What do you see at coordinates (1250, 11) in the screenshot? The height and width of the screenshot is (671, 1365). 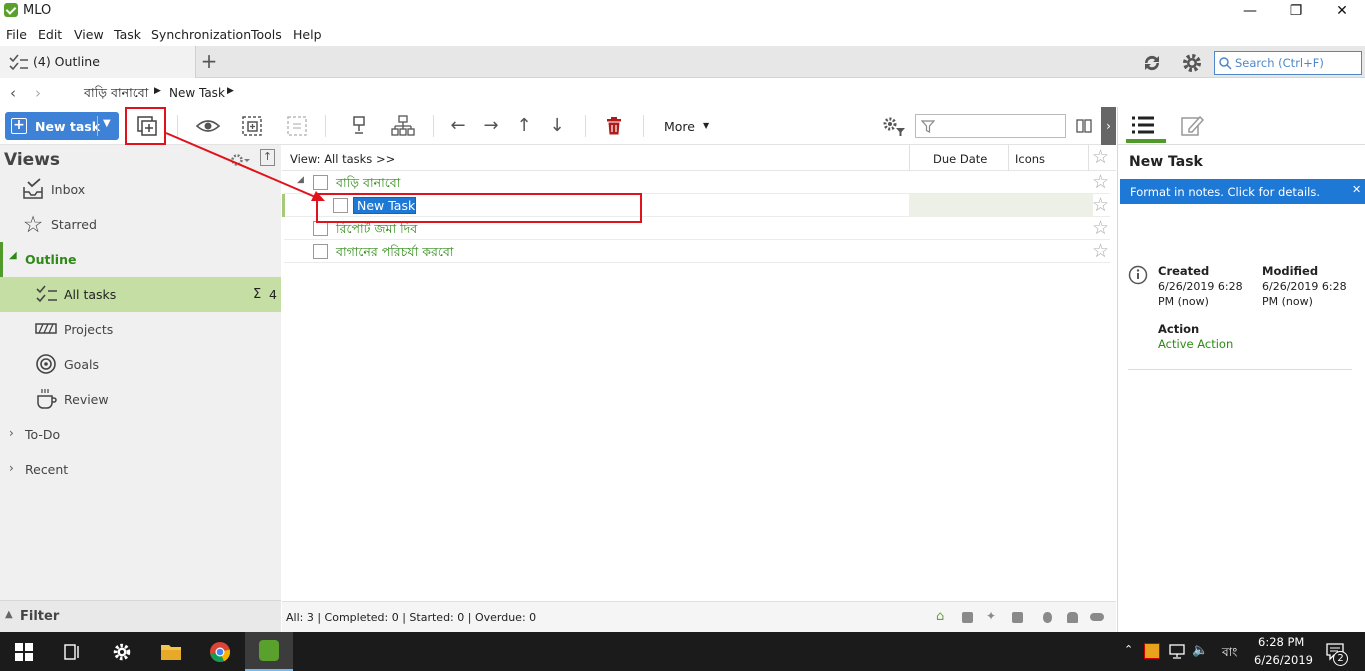 I see `minimize-button: —` at bounding box center [1250, 11].